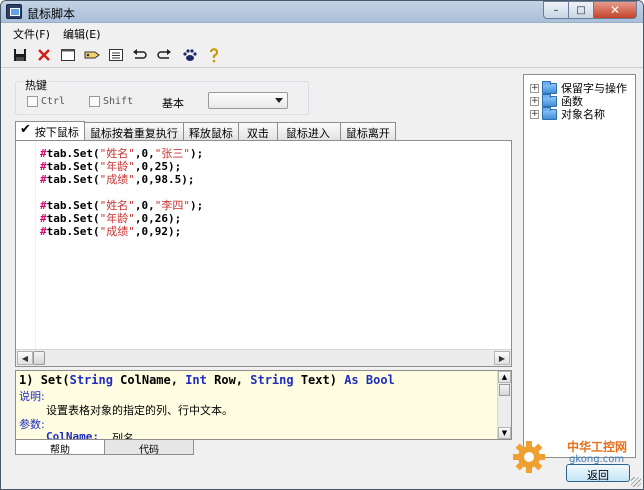 This screenshot has height=490, width=644. Describe the element at coordinates (581, 10) in the screenshot. I see `maximize-button: □` at that location.